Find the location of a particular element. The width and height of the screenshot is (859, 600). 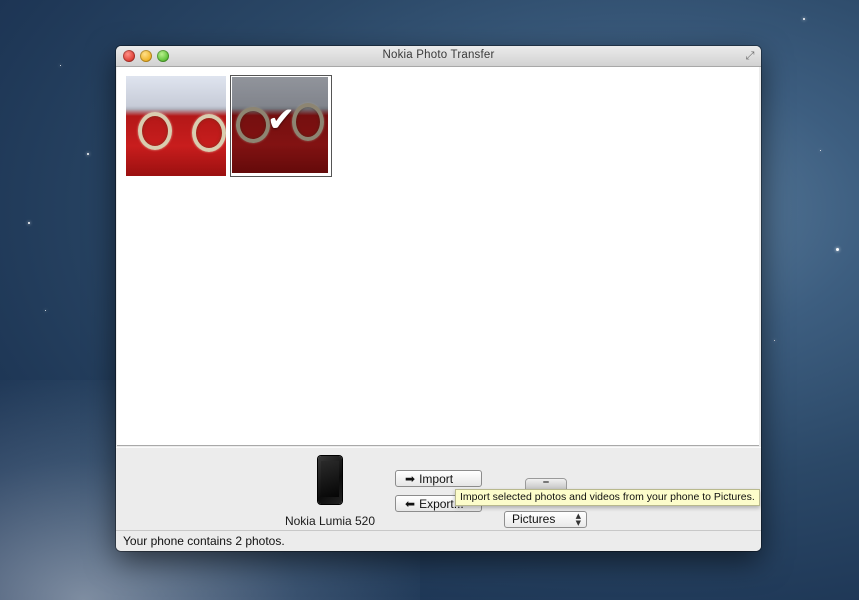

window-title: Nokia Photo Transfer is located at coordinates (438, 55).